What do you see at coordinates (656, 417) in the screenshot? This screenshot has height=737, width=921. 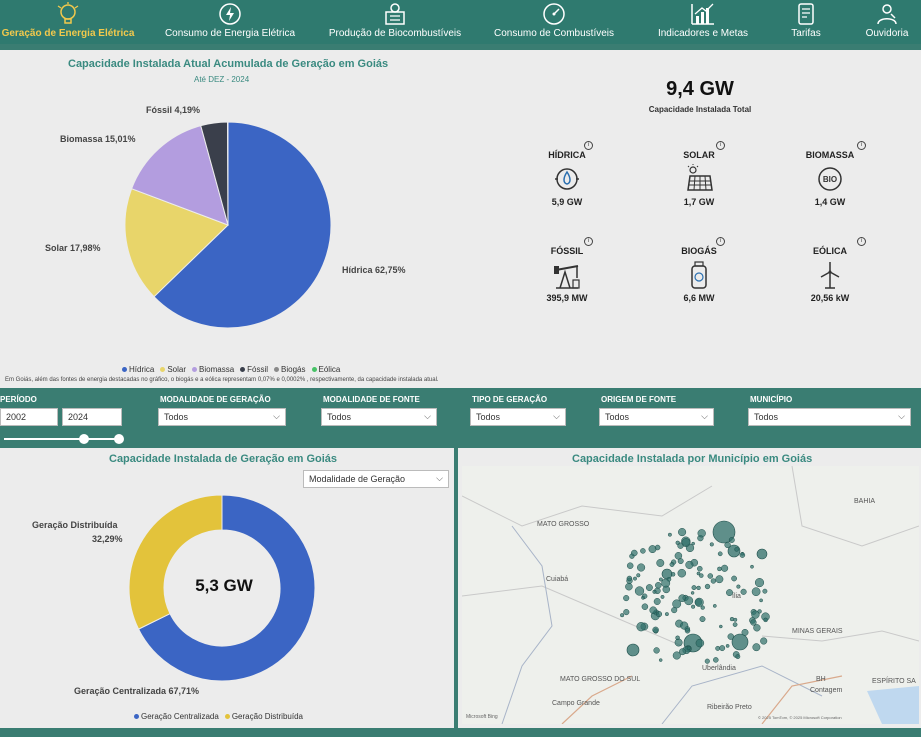 I see `origem-fonte-select: Todos ⌵` at bounding box center [656, 417].